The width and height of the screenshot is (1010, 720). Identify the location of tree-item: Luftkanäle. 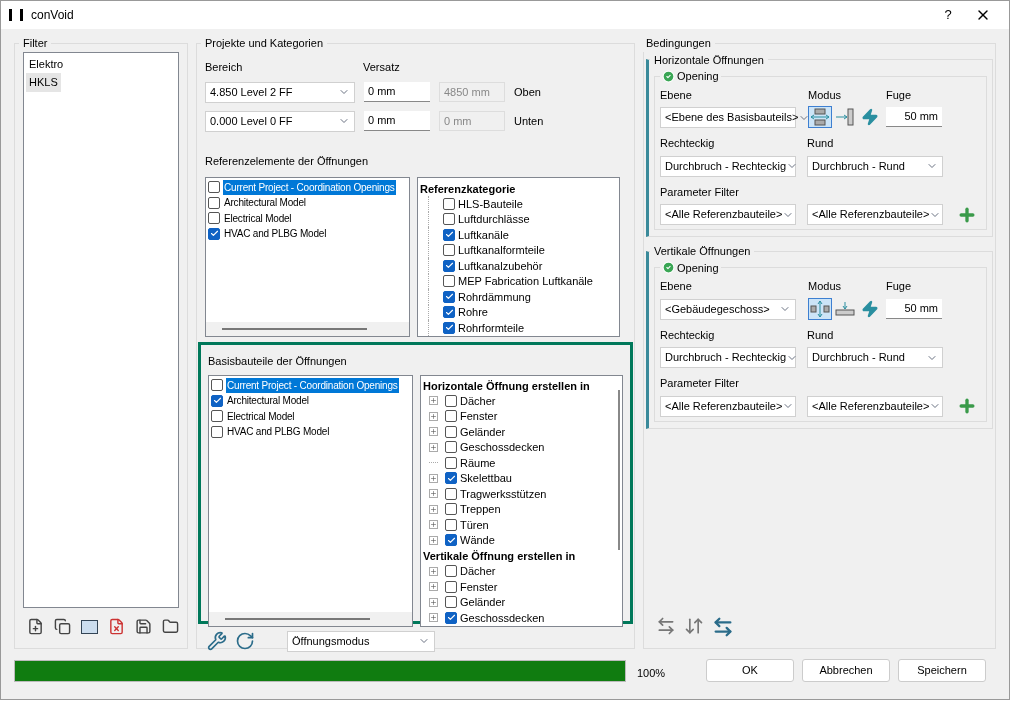
(483, 234).